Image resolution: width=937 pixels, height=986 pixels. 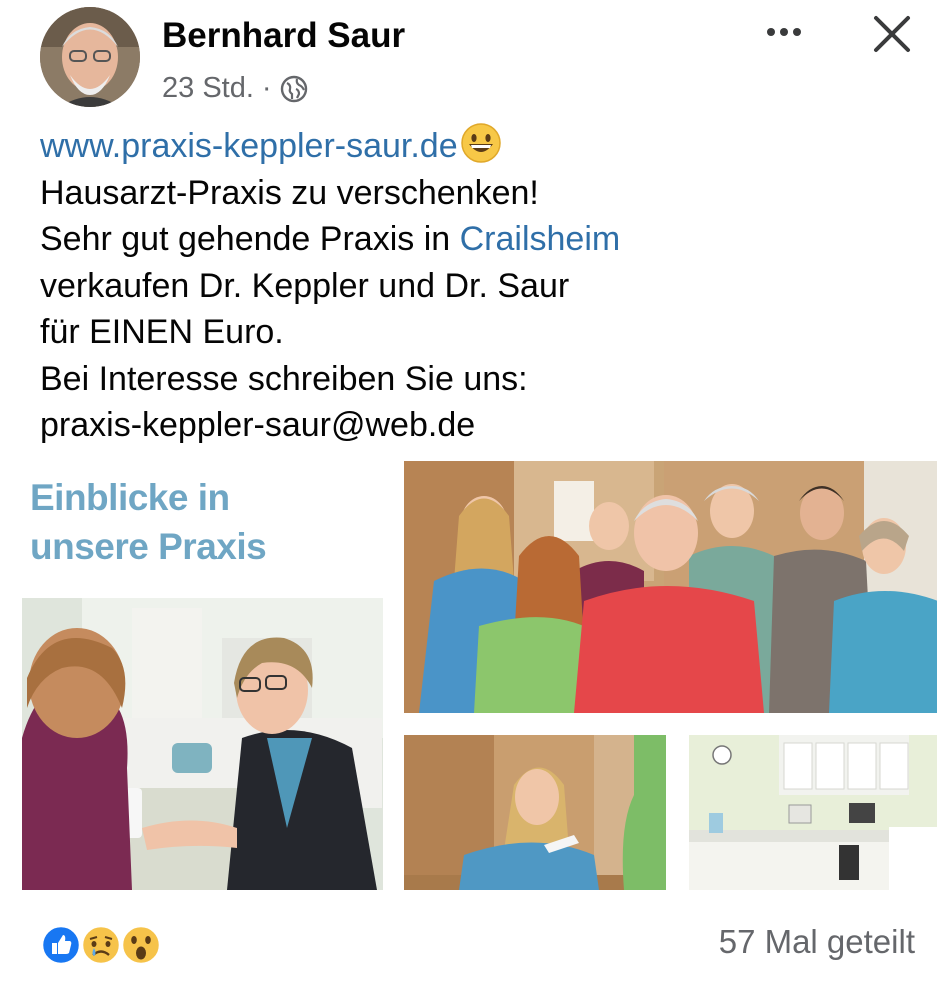 I want to click on promo-title-line-1: Einblicke in, so click(x=130, y=497).